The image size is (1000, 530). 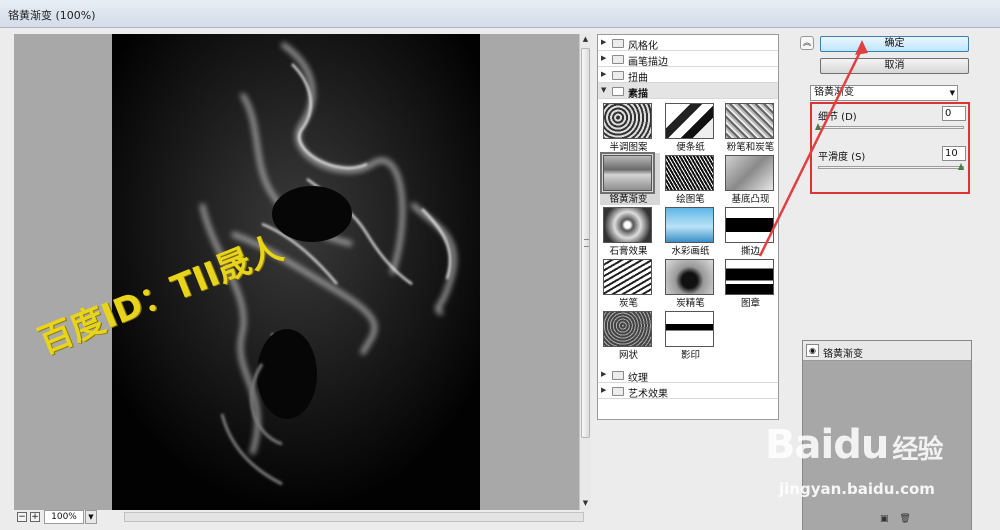 What do you see at coordinates (643, 46) in the screenshot?
I see `category-label: 风格化` at bounding box center [643, 46].